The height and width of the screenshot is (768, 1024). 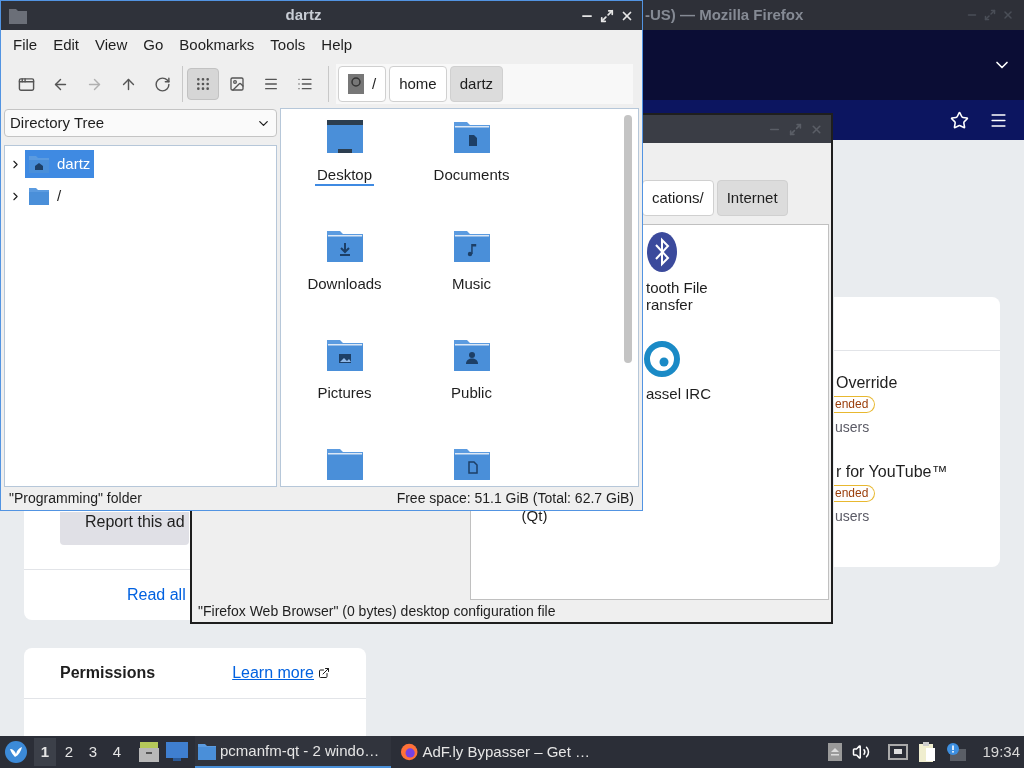 I want to click on file-label: Pictures, so click(x=344, y=394).